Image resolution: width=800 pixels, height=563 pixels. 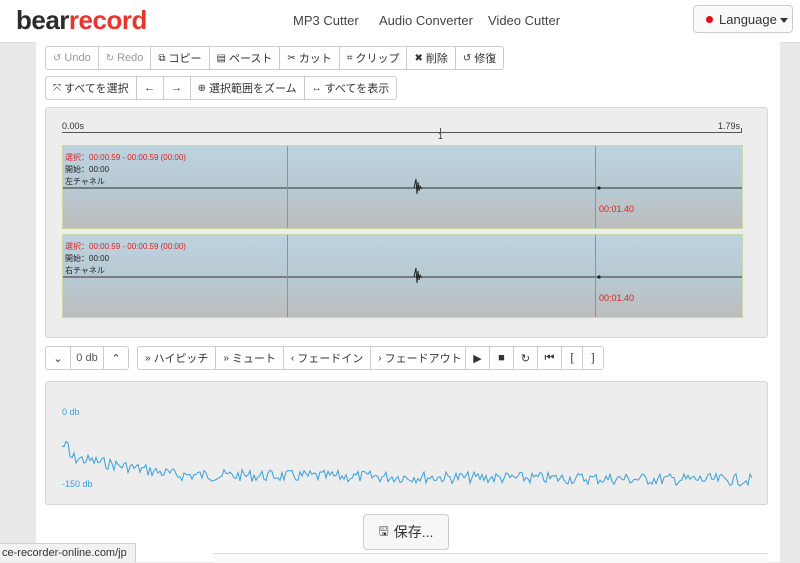 I want to click on play-icon: ▶, so click(x=477, y=358).